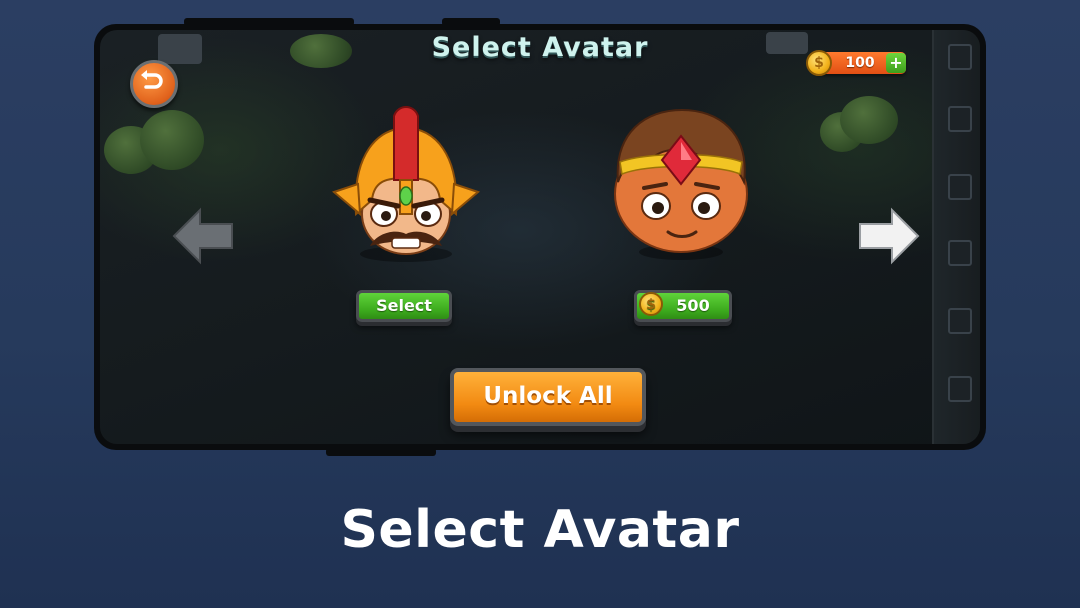  Describe the element at coordinates (889, 236) in the screenshot. I see `arrow-right-icon` at that location.